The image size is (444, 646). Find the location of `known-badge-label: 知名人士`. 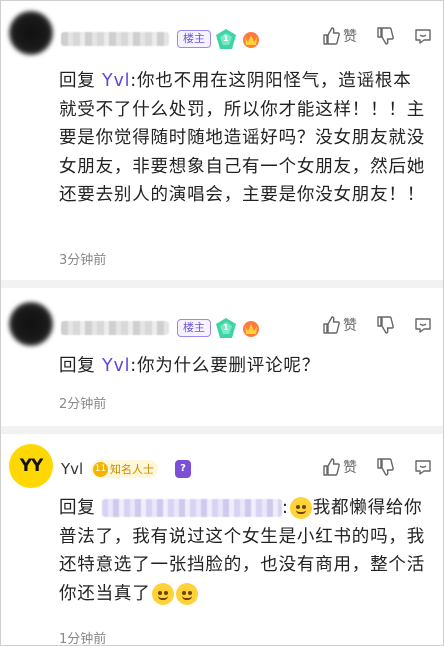

known-badge-label: 知名人士 is located at coordinates (132, 469).